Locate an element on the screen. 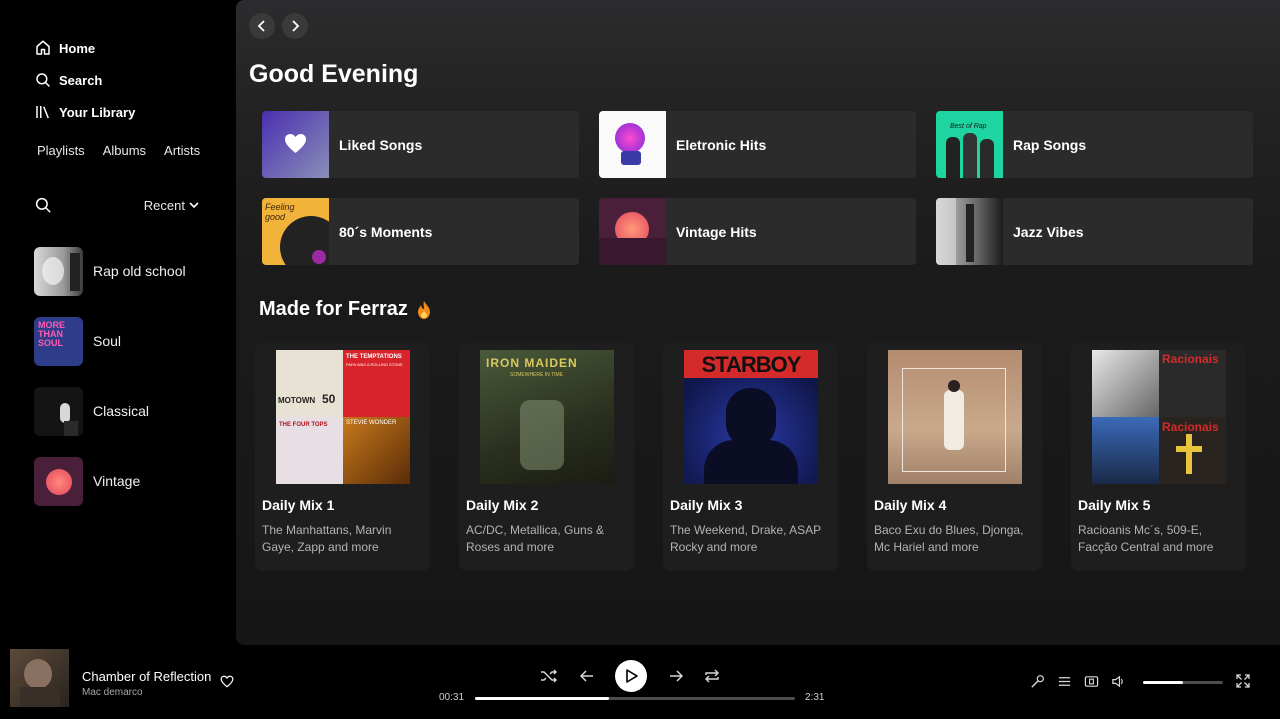  cover-text: Best of Rap is located at coordinates (968, 126).